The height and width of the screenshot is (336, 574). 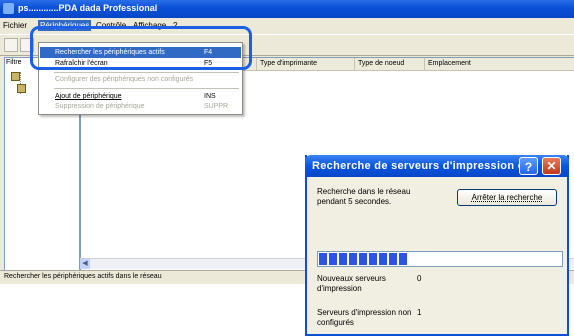 What do you see at coordinates (100, 106) in the screenshot?
I see `menu-item-label: Suppression de périphérique` at bounding box center [100, 106].